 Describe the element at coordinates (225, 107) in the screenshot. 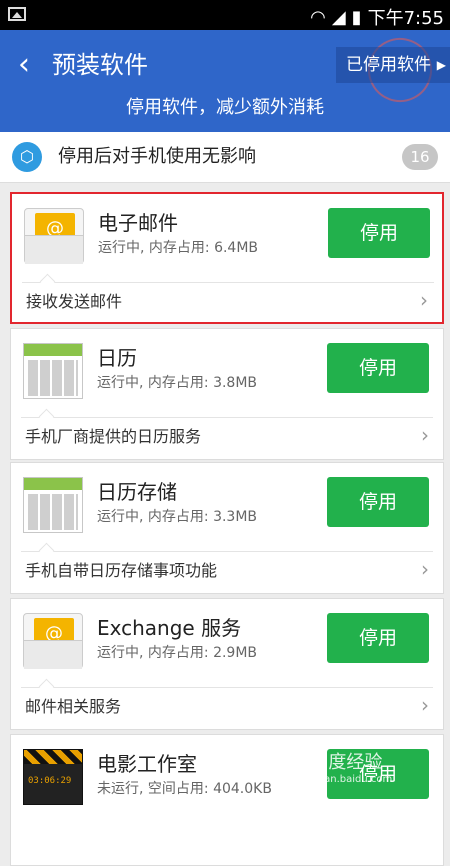

I see `header-subtitle: 停用软件，减少额外消耗` at that location.